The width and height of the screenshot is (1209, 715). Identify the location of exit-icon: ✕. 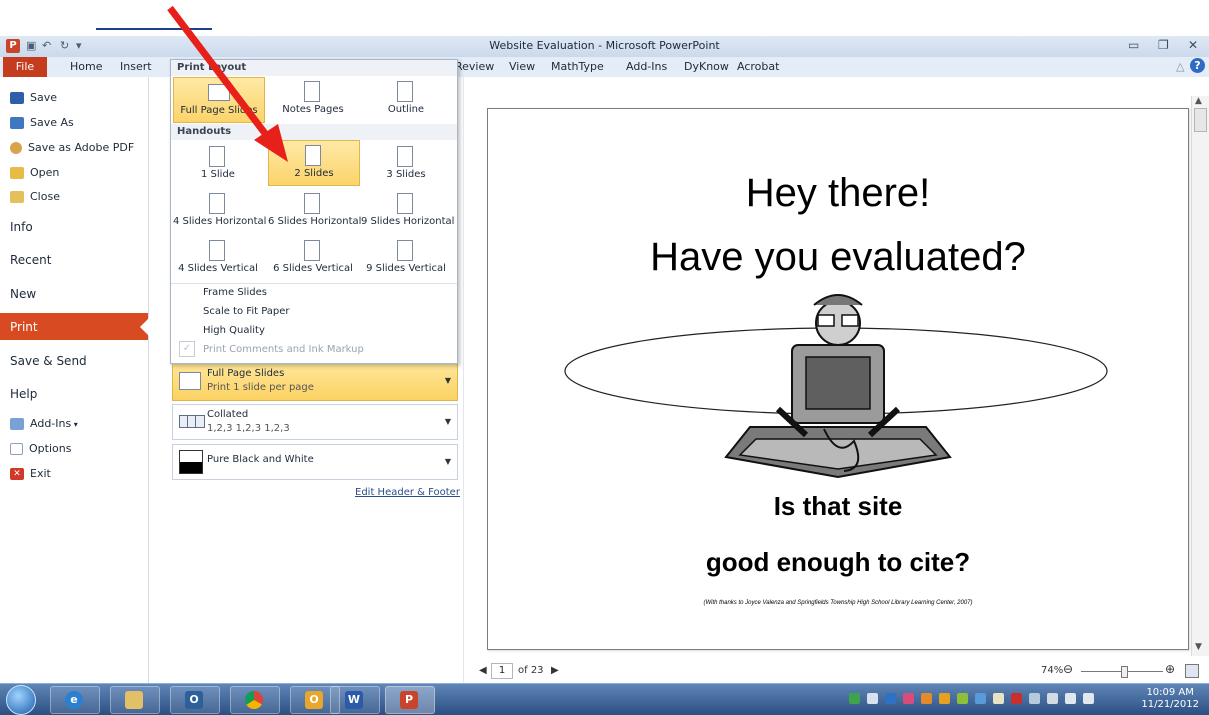
(17, 474).